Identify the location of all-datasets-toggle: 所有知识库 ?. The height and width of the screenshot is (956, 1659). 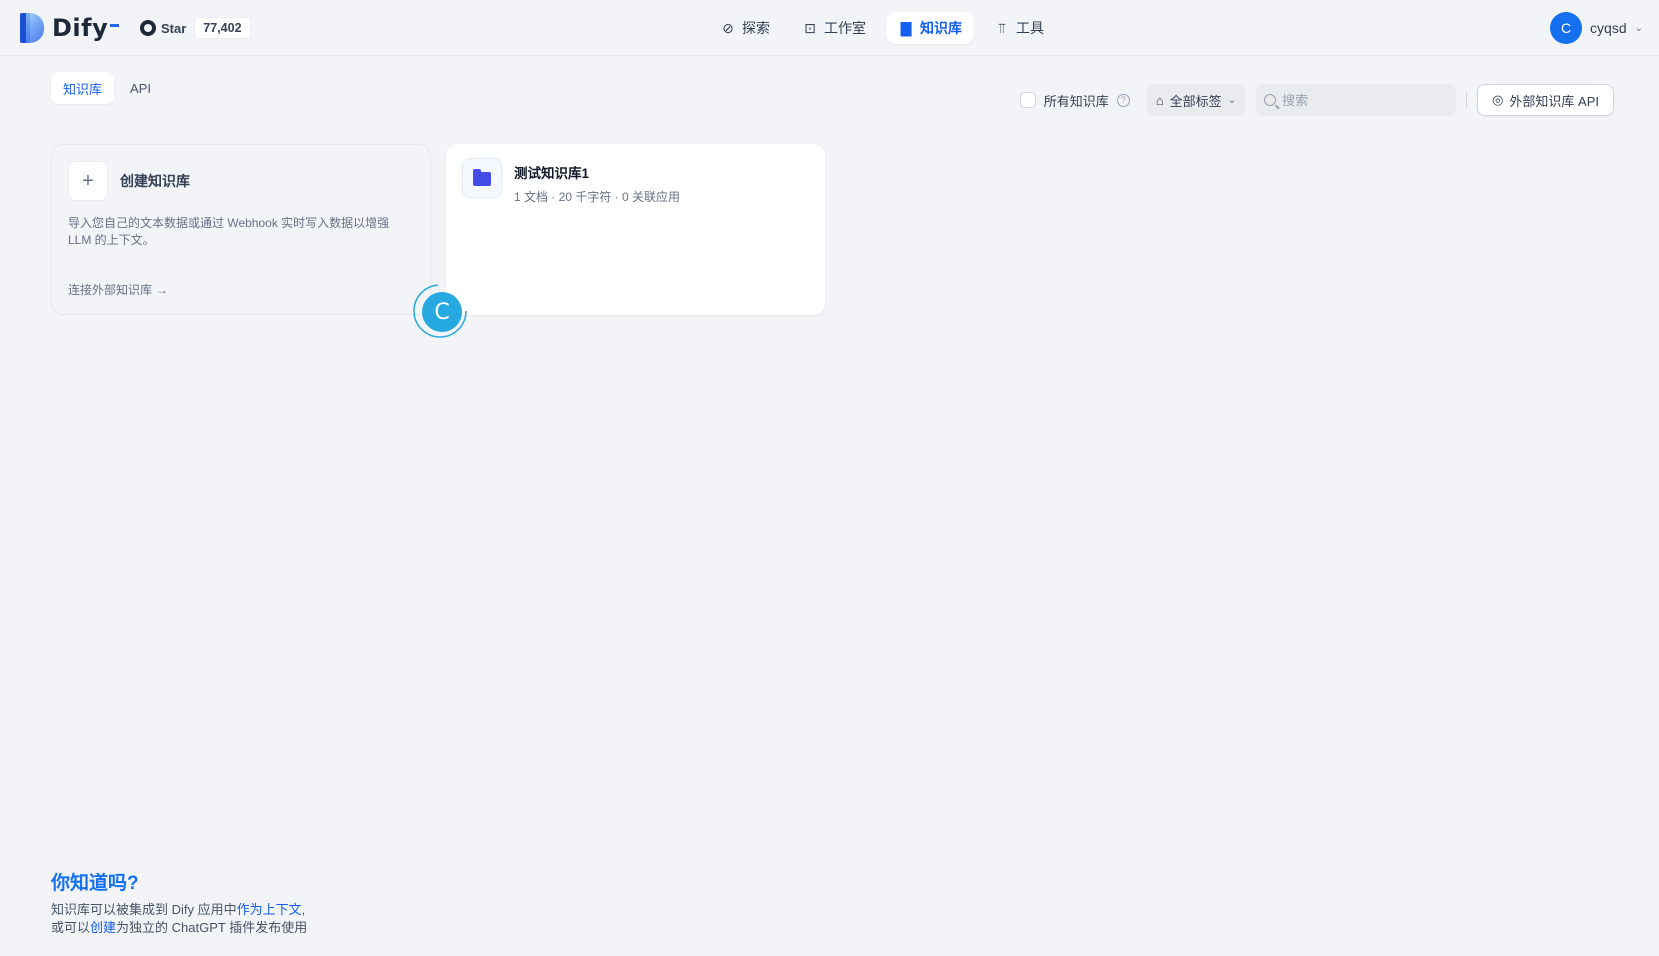
(1074, 100).